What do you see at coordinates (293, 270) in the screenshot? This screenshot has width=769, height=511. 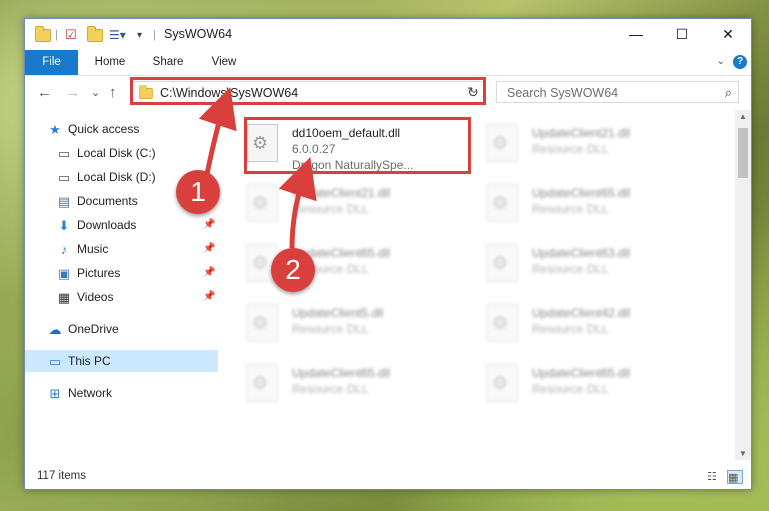 I see `step-badge-2: 2` at bounding box center [293, 270].